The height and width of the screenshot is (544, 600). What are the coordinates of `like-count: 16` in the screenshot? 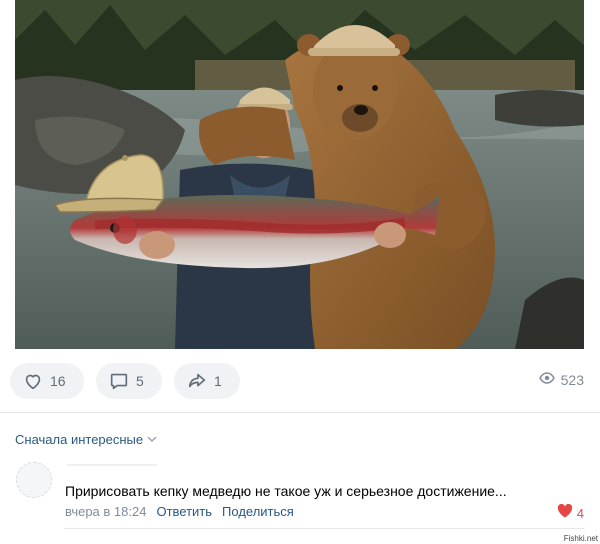 It's located at (58, 381).